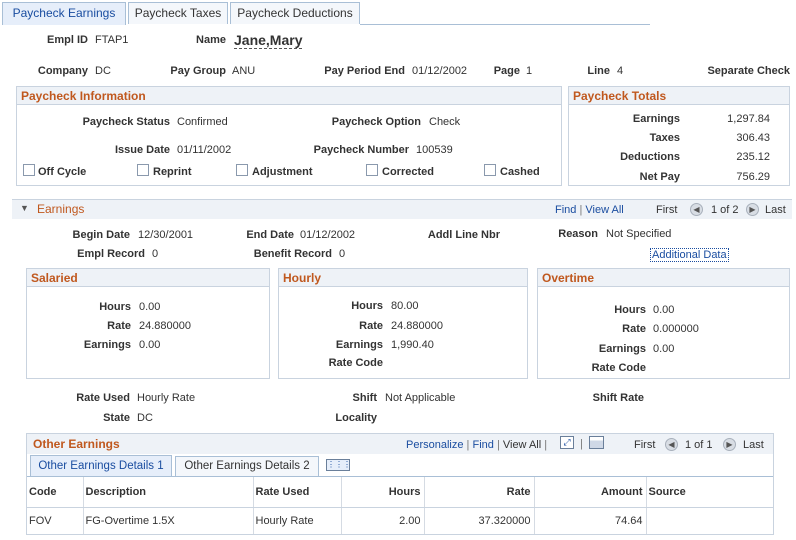  What do you see at coordinates (107, 345) in the screenshot?
I see `salaried-earnings-label: Earnings` at bounding box center [107, 345].